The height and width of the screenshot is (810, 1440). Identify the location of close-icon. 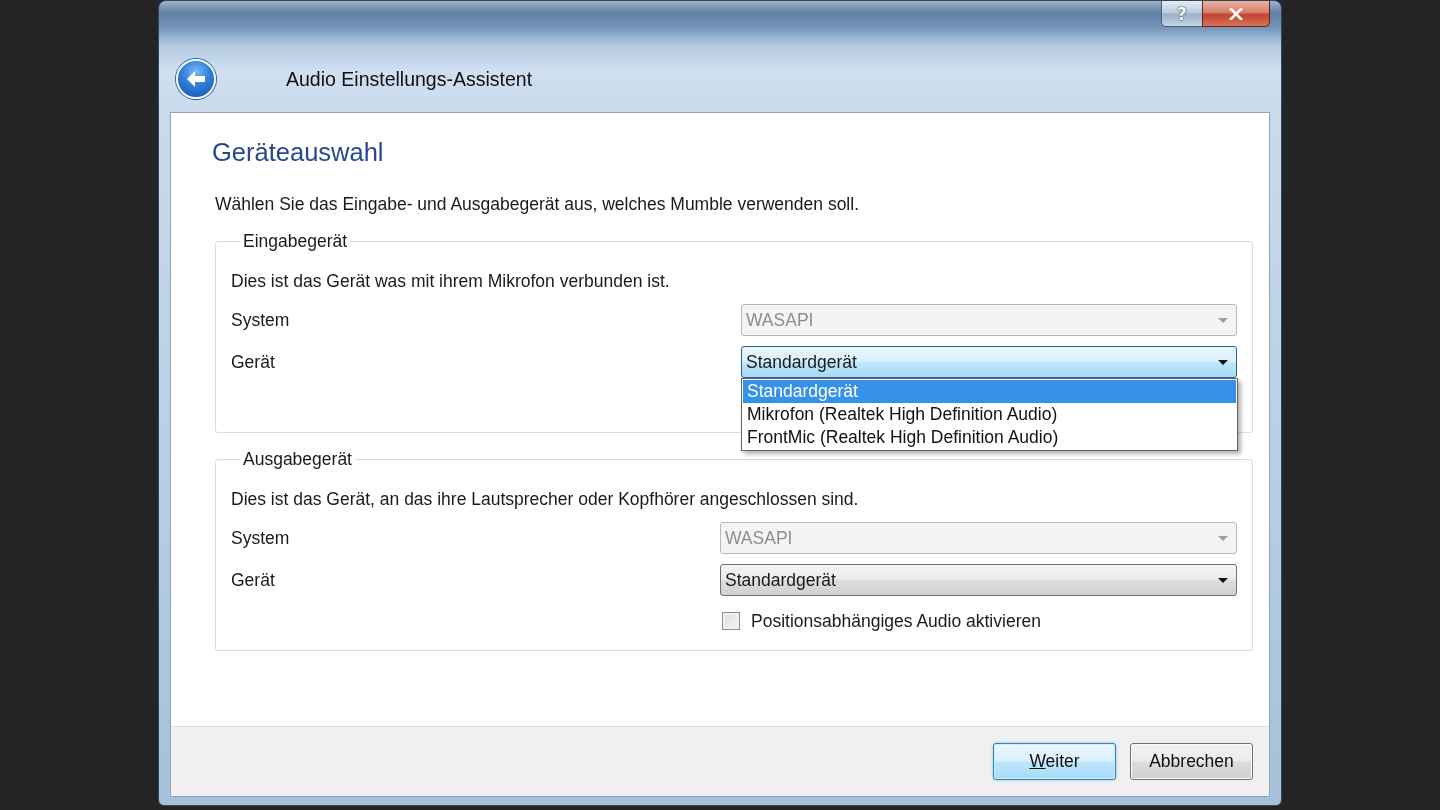
(1236, 13).